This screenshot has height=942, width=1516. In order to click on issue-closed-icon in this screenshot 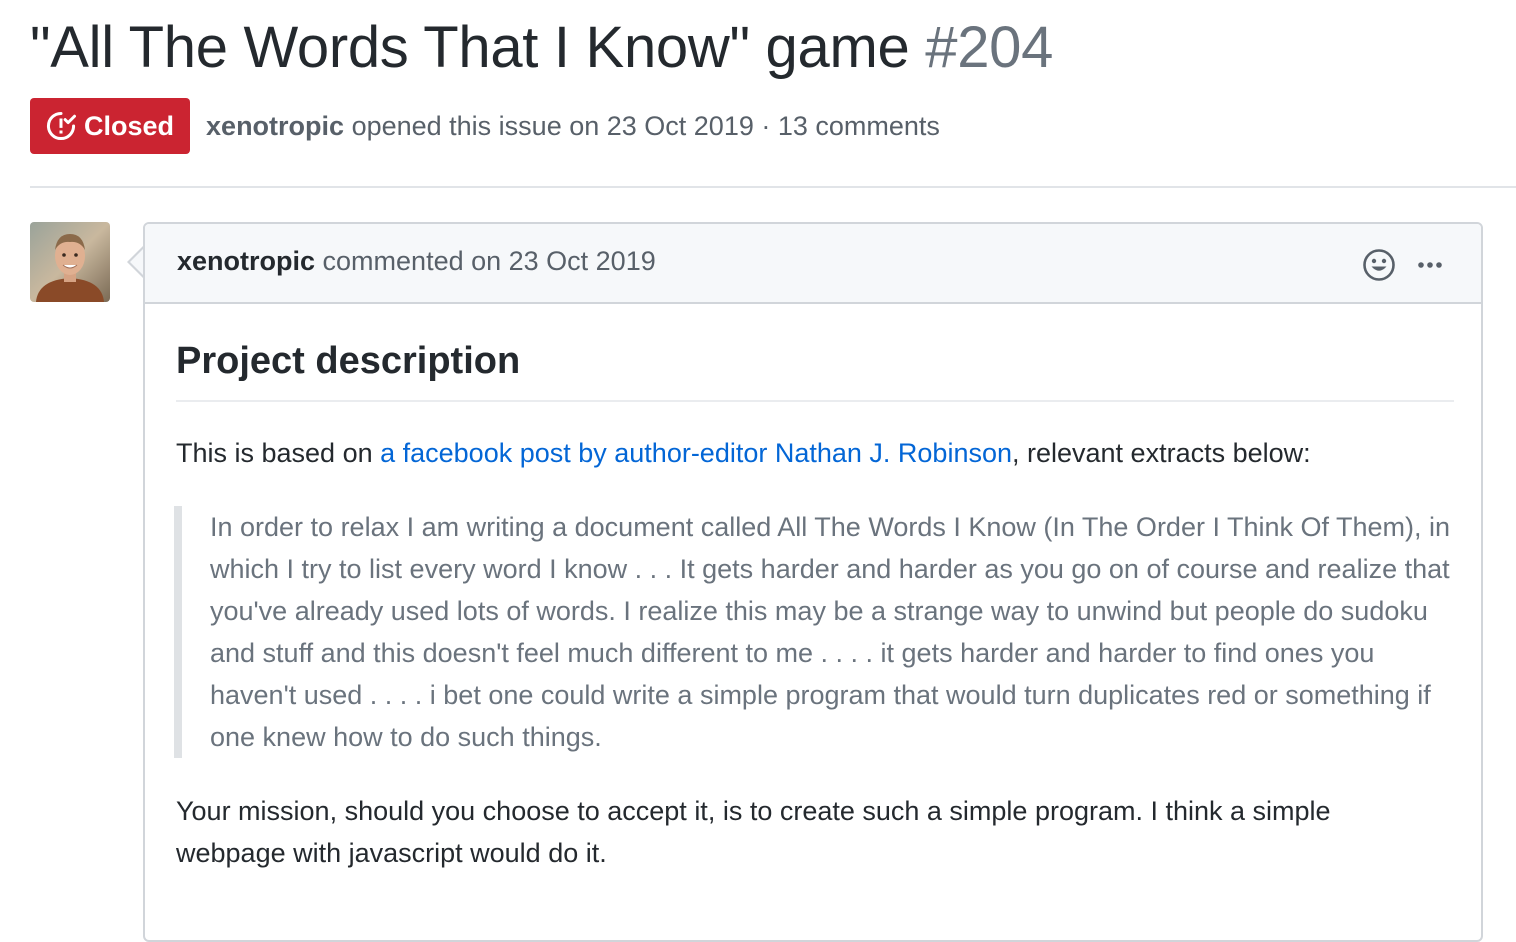, I will do `click(61, 126)`.